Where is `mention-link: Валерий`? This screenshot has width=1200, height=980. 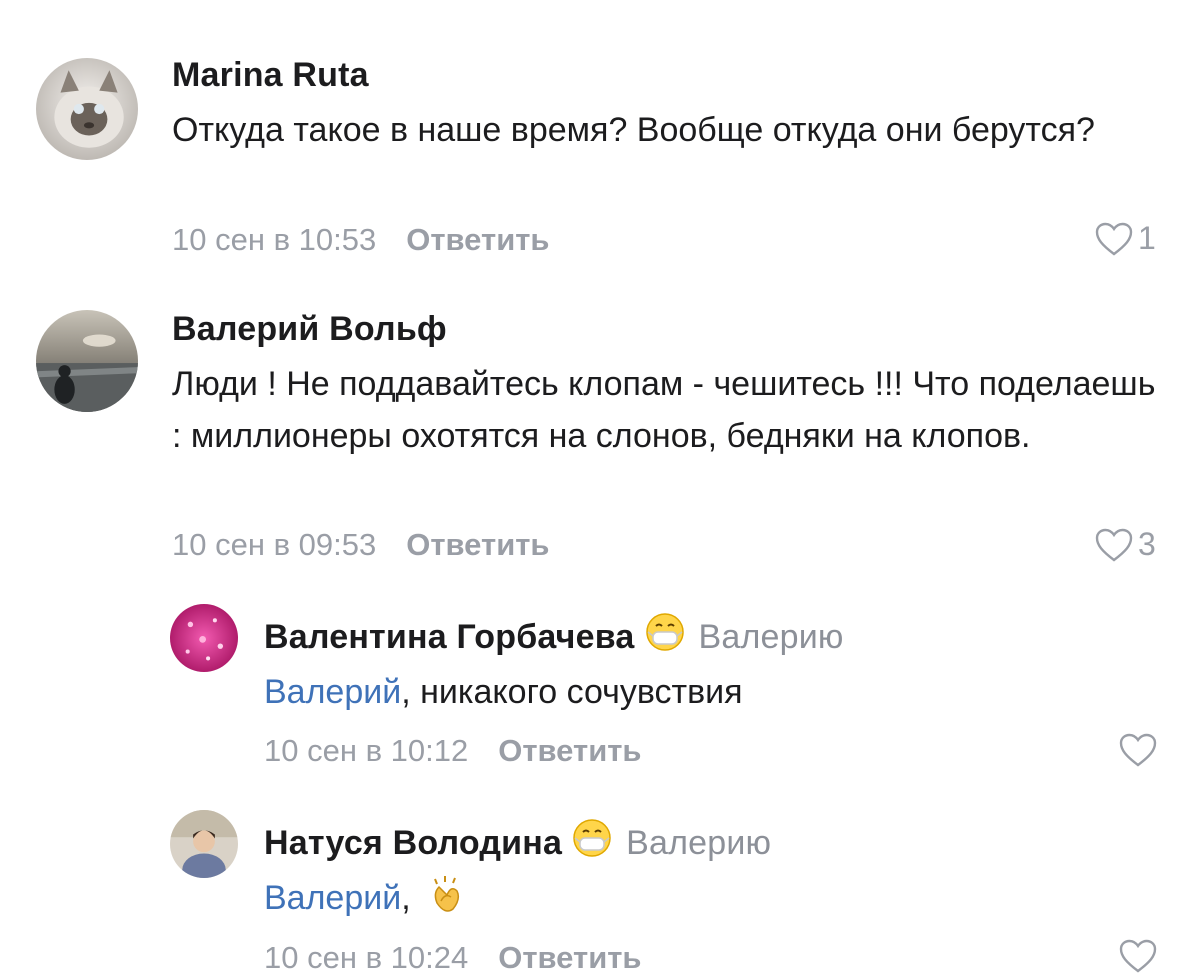 mention-link: Валерий is located at coordinates (332, 898).